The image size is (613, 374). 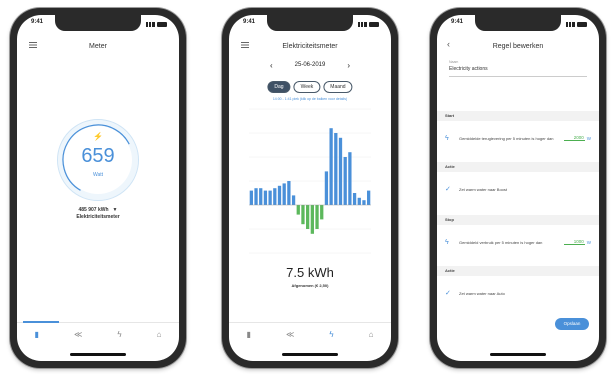 I want to click on rule-name-field: Naam Electricity actions, so click(x=518, y=68).